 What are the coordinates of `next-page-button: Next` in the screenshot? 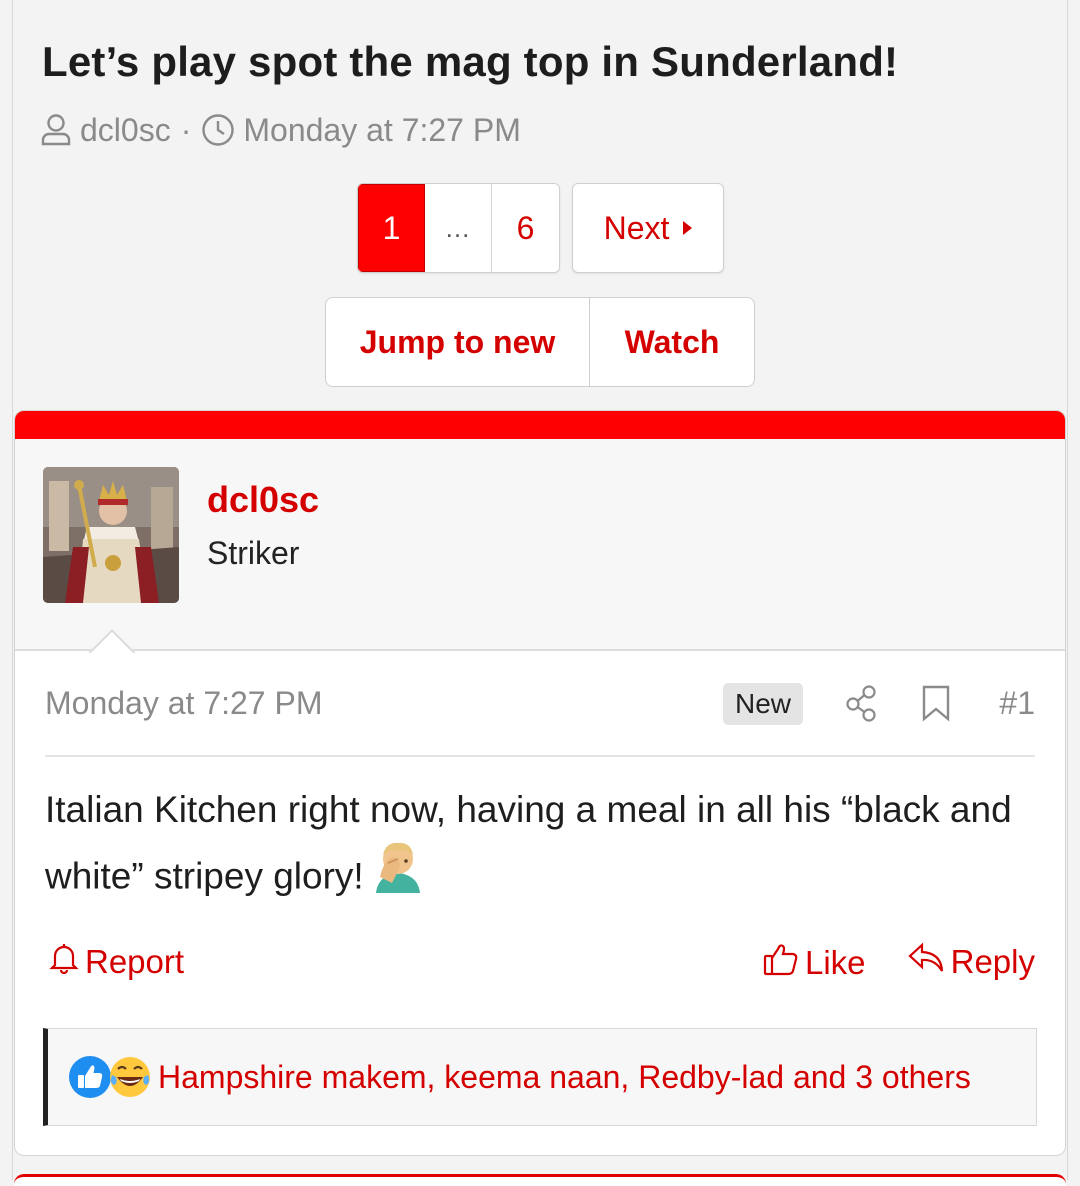 It's located at (648, 228).